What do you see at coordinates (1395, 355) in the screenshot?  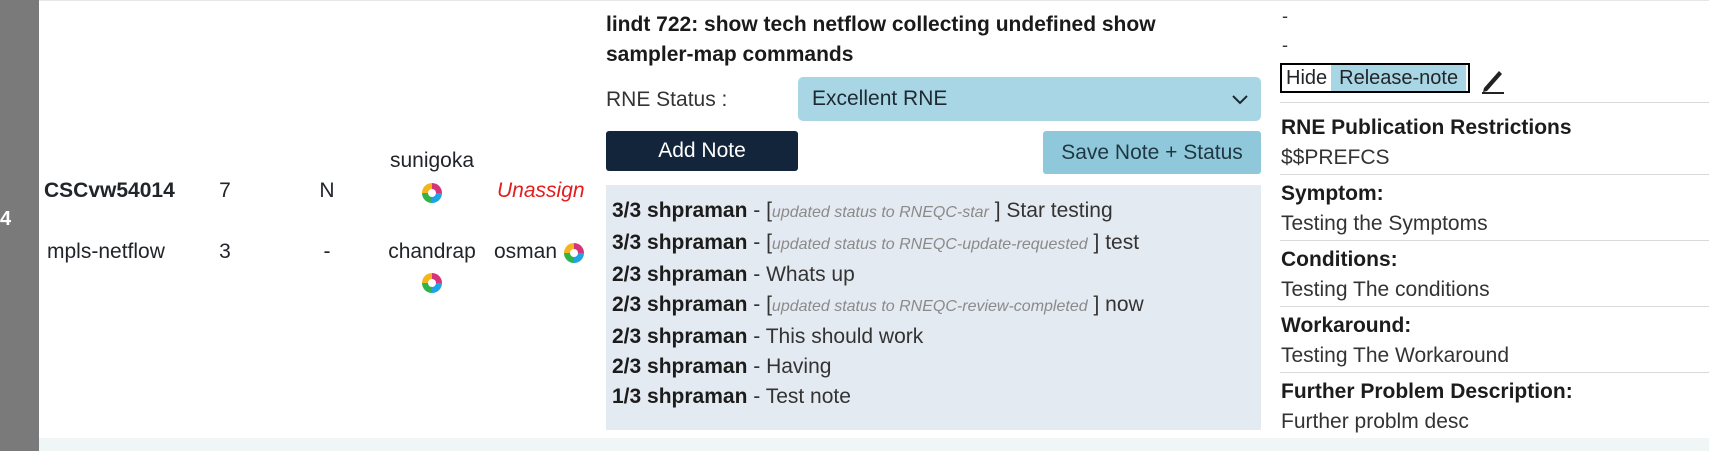 I see `workaround-value: Testing The Workaround` at bounding box center [1395, 355].